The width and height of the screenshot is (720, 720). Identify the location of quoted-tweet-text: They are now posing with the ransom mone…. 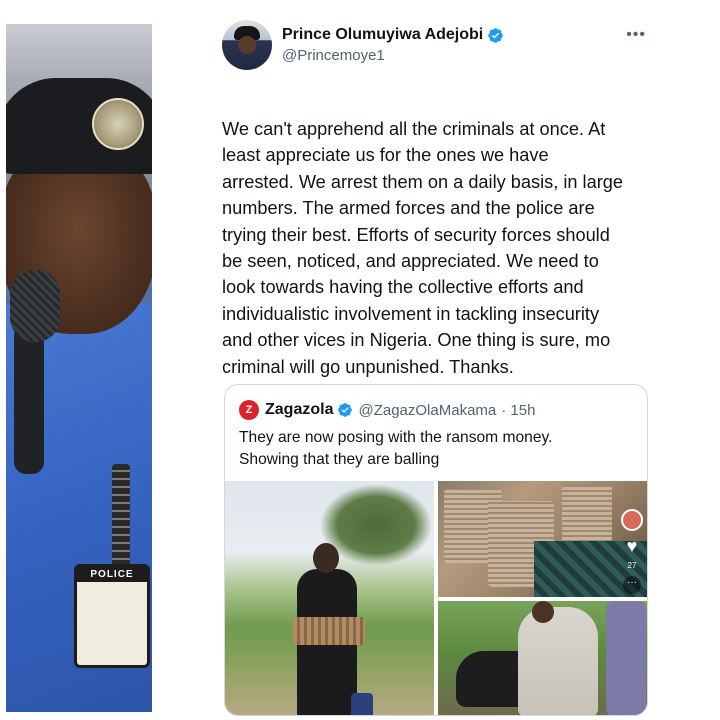
(396, 448).